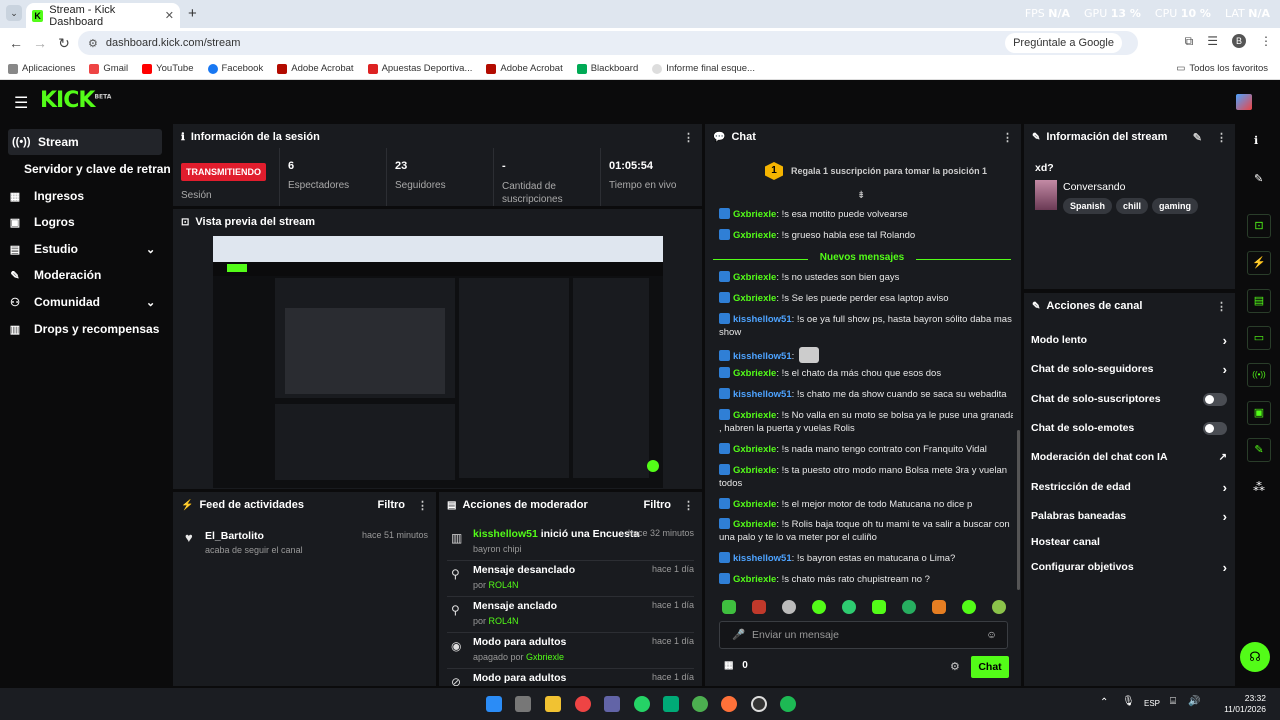  What do you see at coordinates (612, 704) in the screenshot?
I see `teams-icon` at bounding box center [612, 704].